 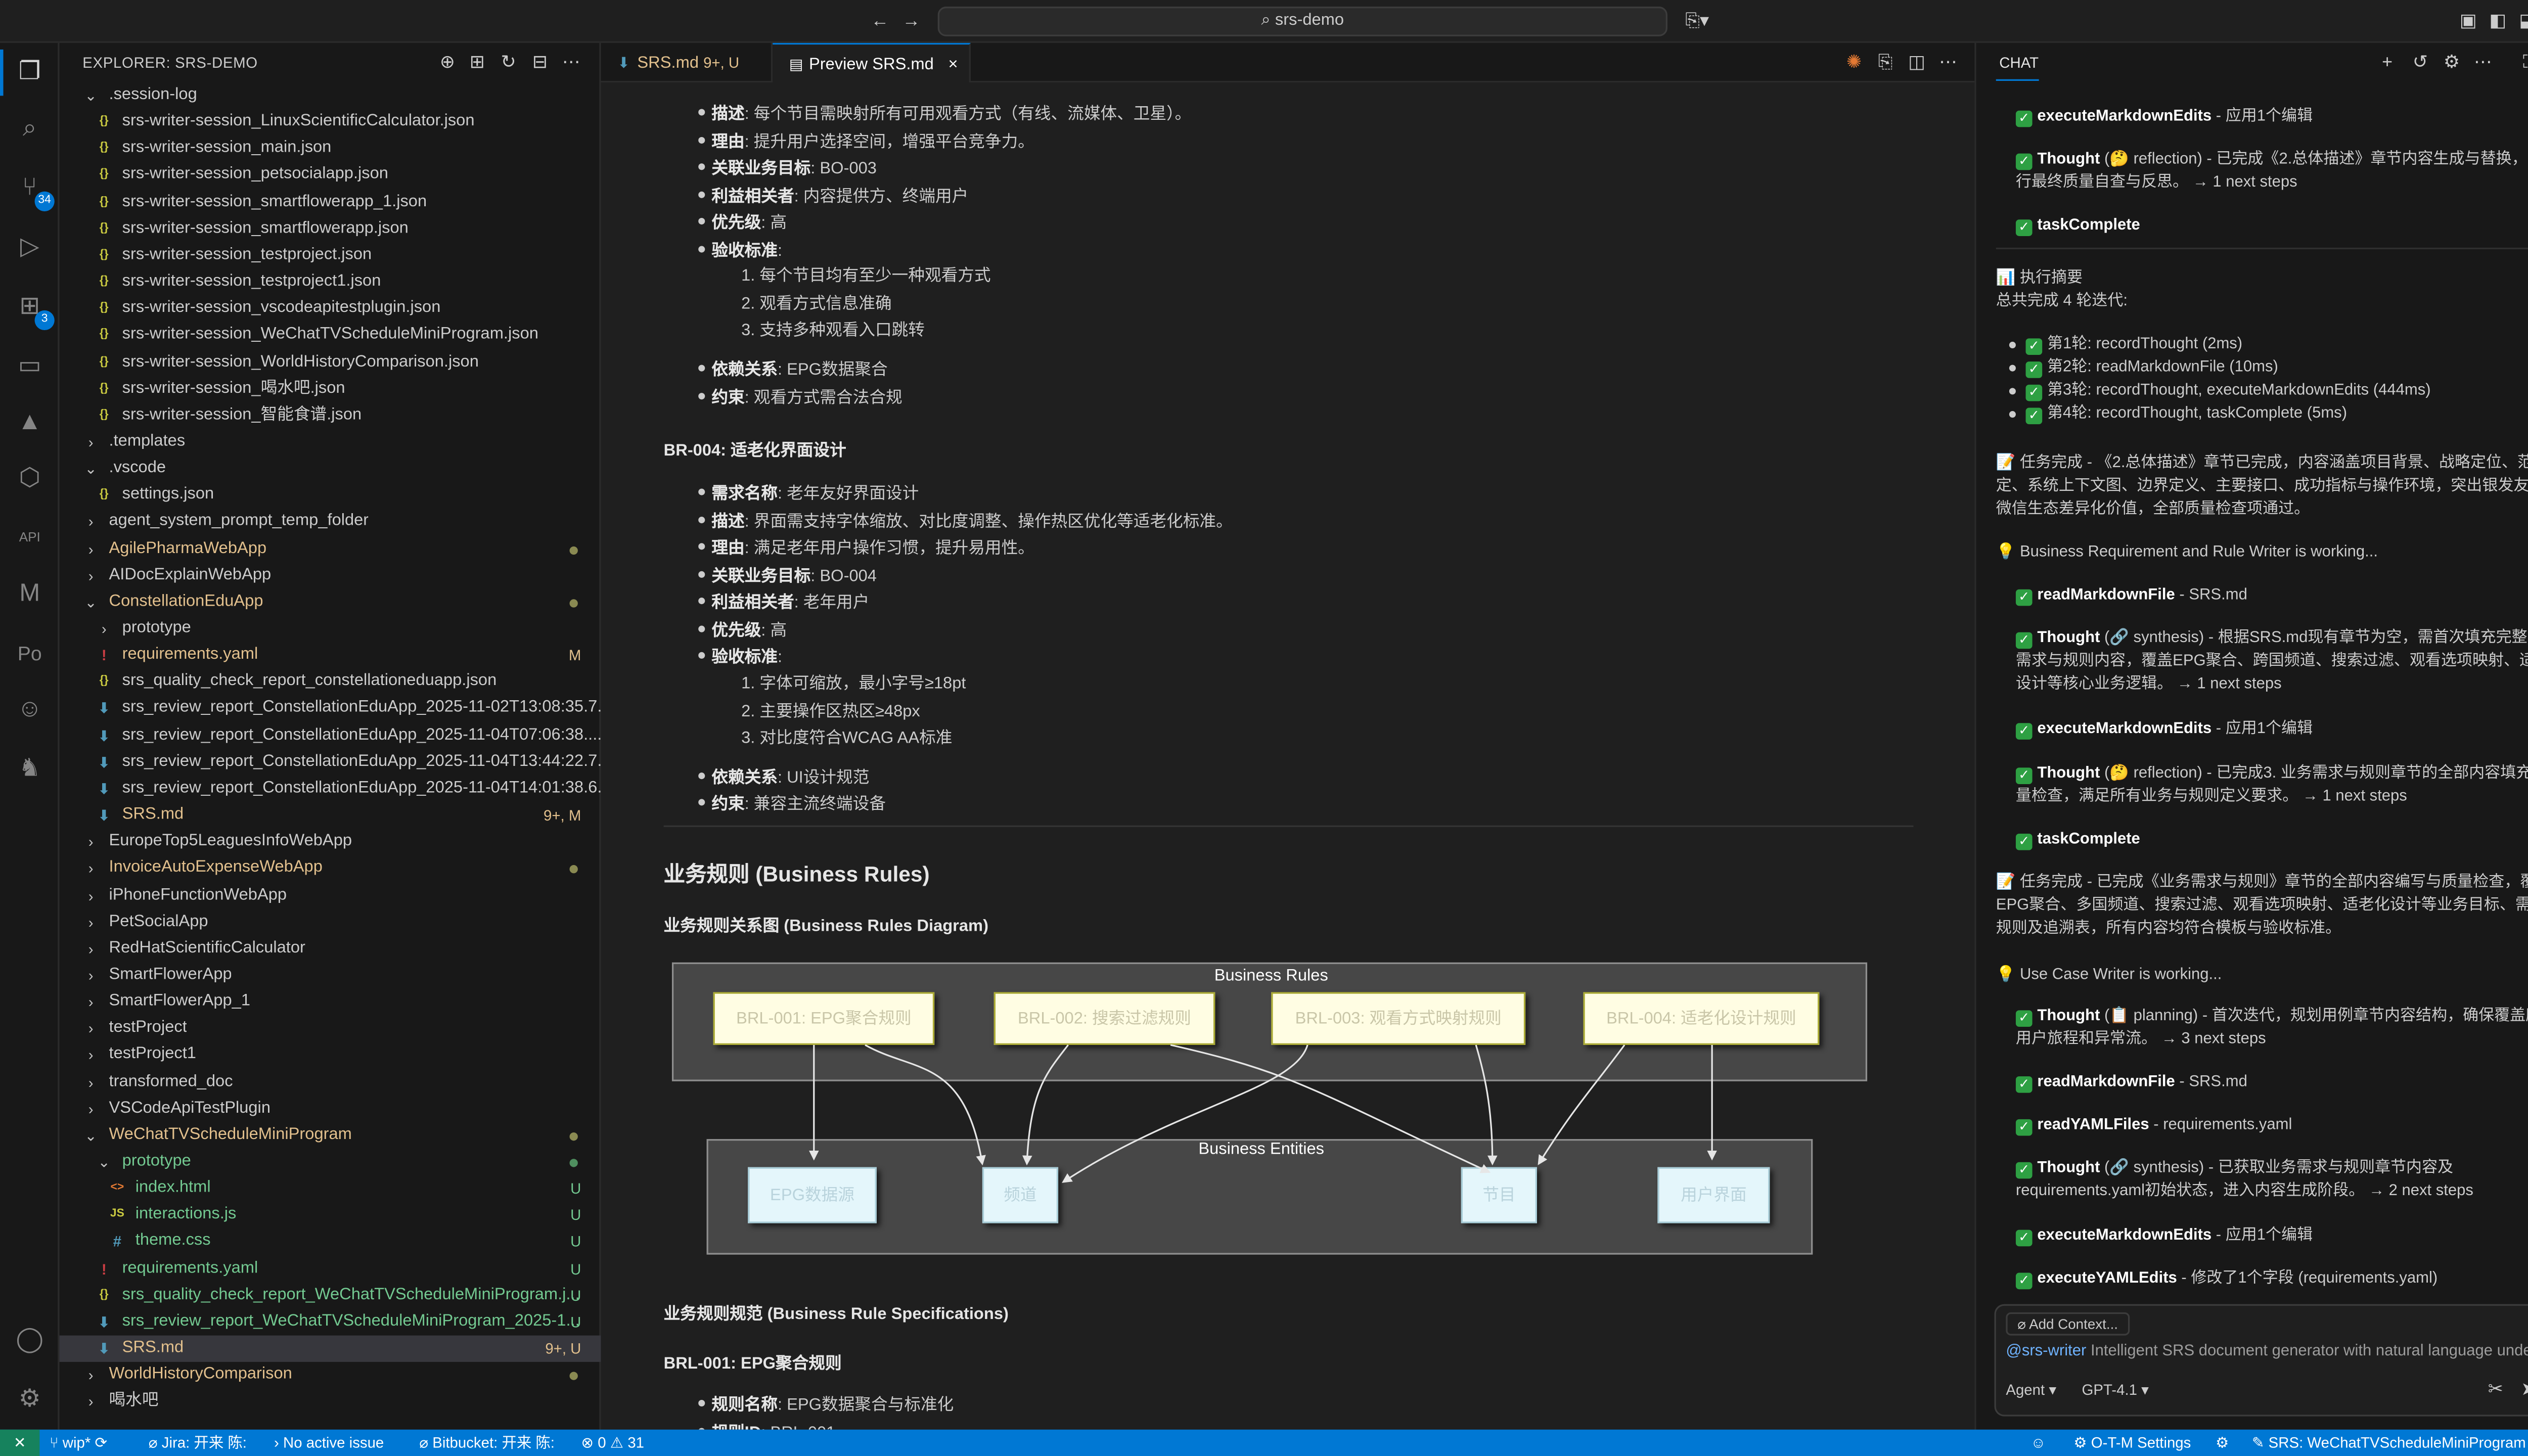 I want to click on tree-folder: › testProject1, so click(x=331, y=1055).